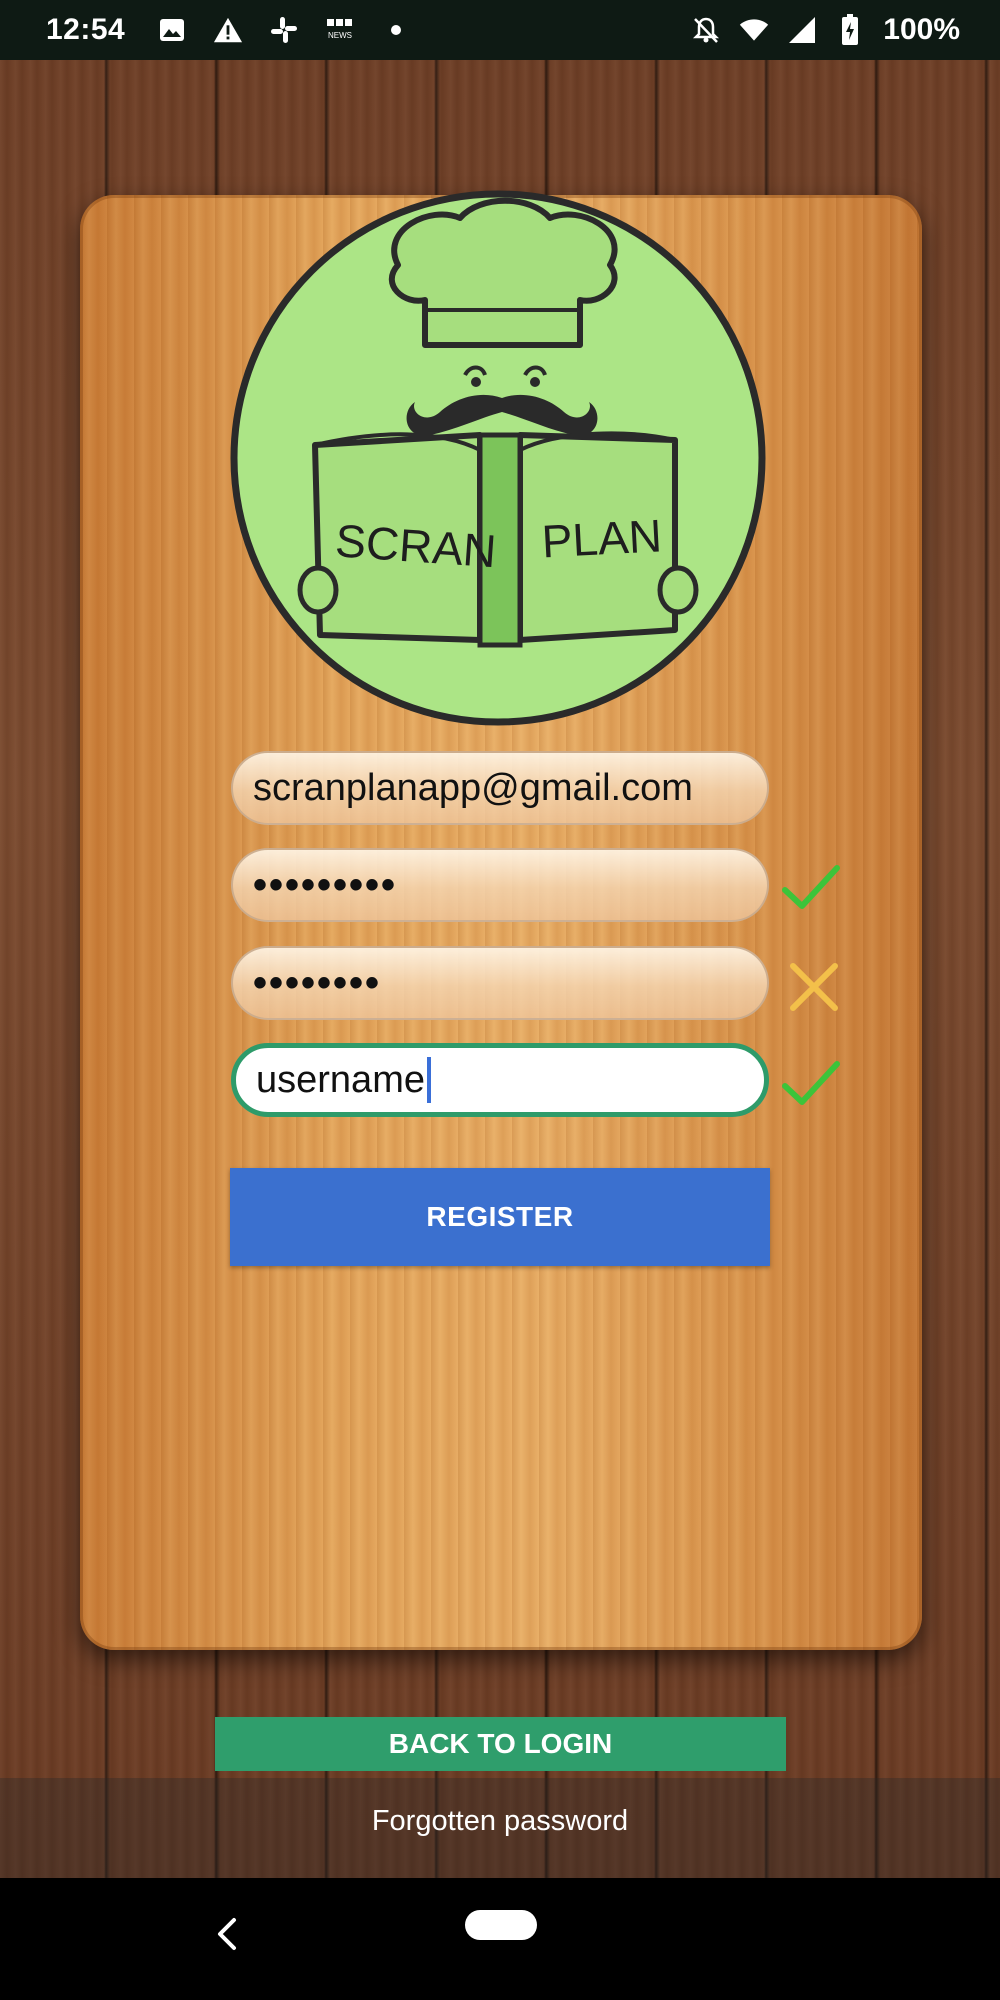 The image size is (1000, 2000). Describe the element at coordinates (501, 1925) in the screenshot. I see `home-pill-icon` at that location.